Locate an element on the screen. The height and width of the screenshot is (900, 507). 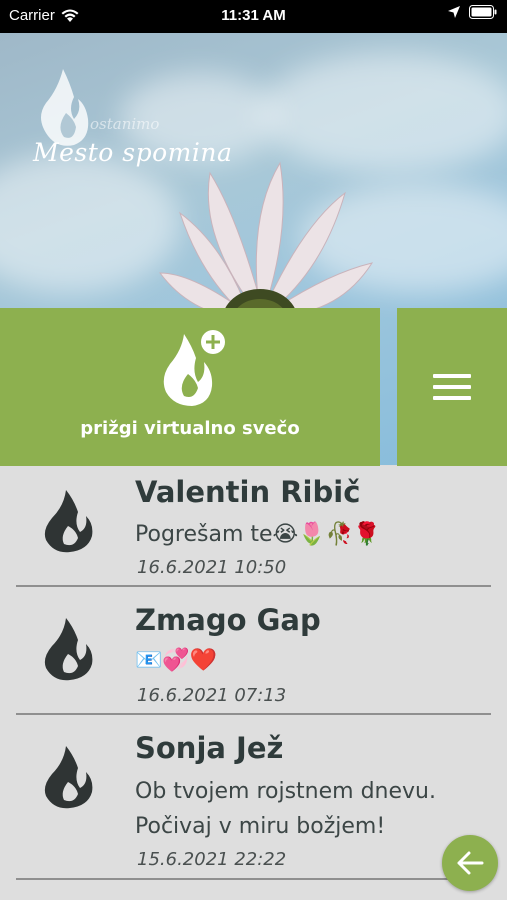
status-bar: Carrier 11:31 AM is located at coordinates (253, 16).